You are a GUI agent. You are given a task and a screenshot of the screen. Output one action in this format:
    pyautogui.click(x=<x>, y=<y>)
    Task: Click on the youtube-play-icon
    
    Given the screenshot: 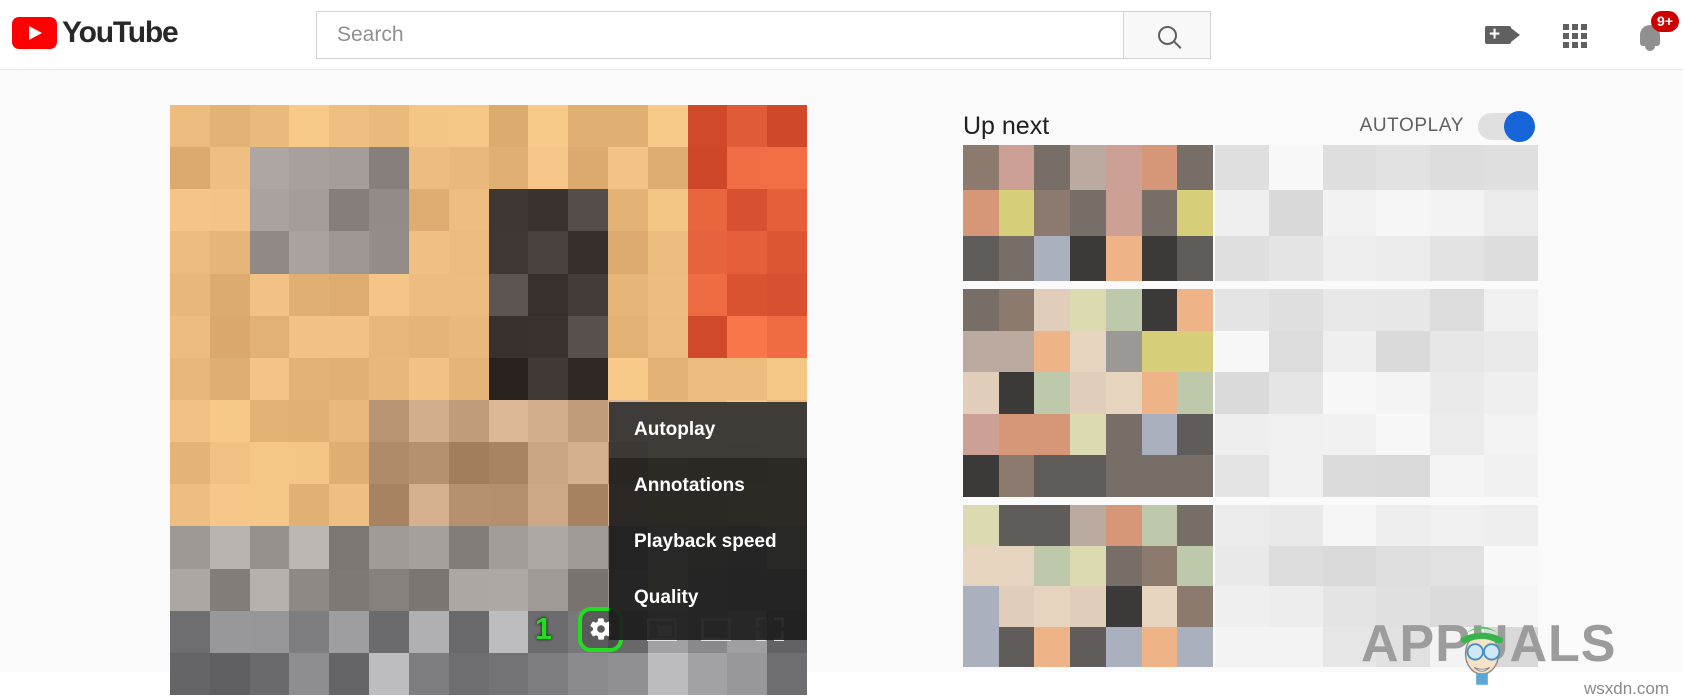 What is the action you would take?
    pyautogui.click(x=34, y=33)
    